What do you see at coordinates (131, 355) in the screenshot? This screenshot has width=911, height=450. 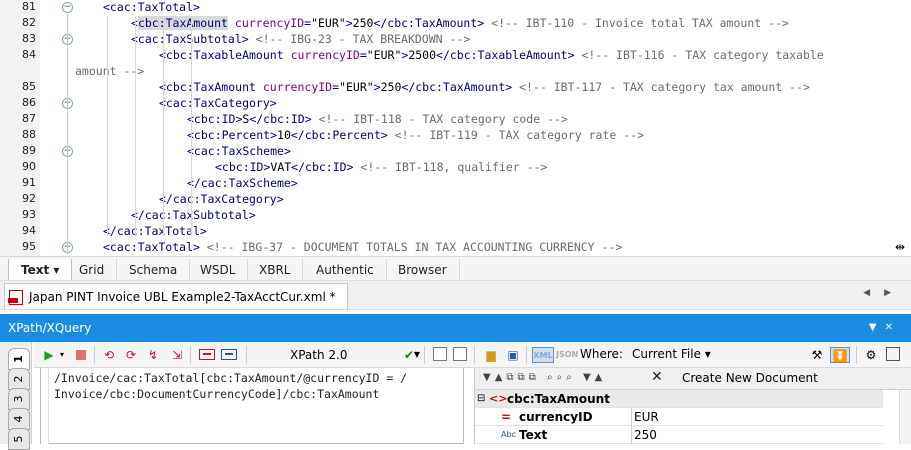 I see `step-into-icon: ⟳` at bounding box center [131, 355].